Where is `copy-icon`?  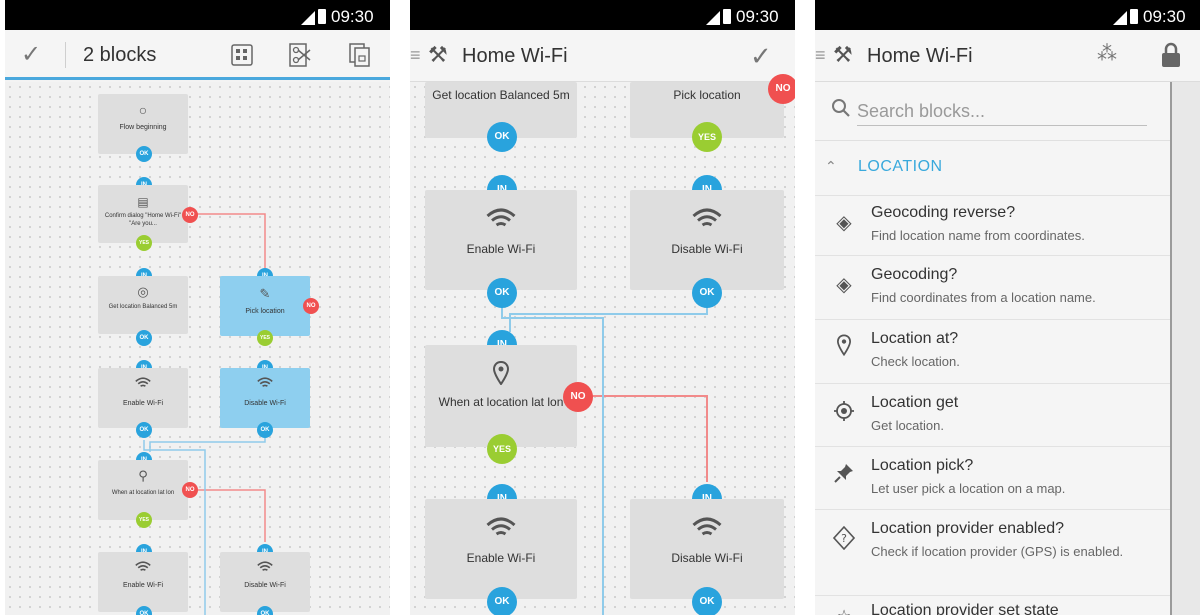 copy-icon is located at coordinates (360, 57).